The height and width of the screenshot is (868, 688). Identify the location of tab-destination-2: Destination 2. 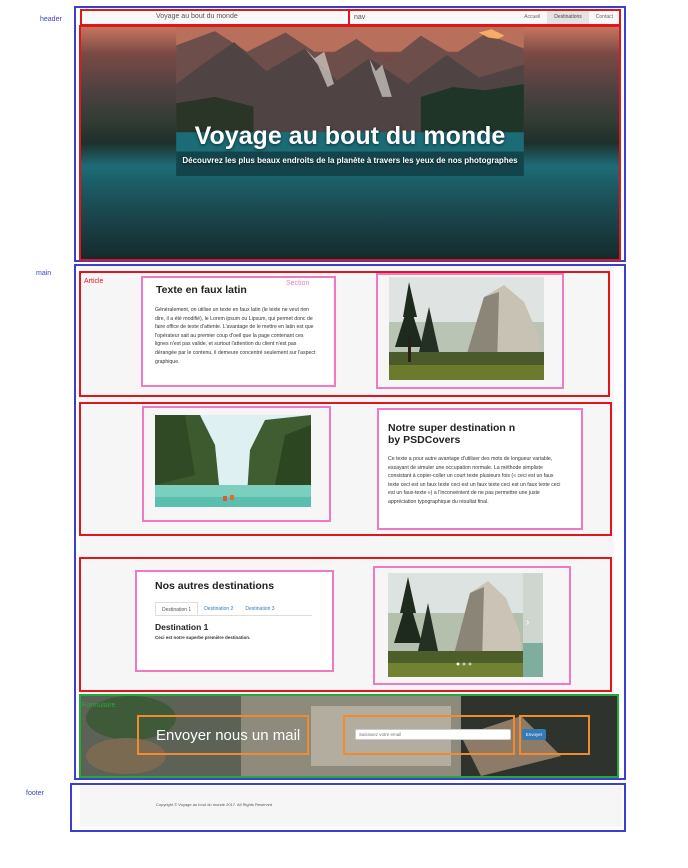
(218, 608).